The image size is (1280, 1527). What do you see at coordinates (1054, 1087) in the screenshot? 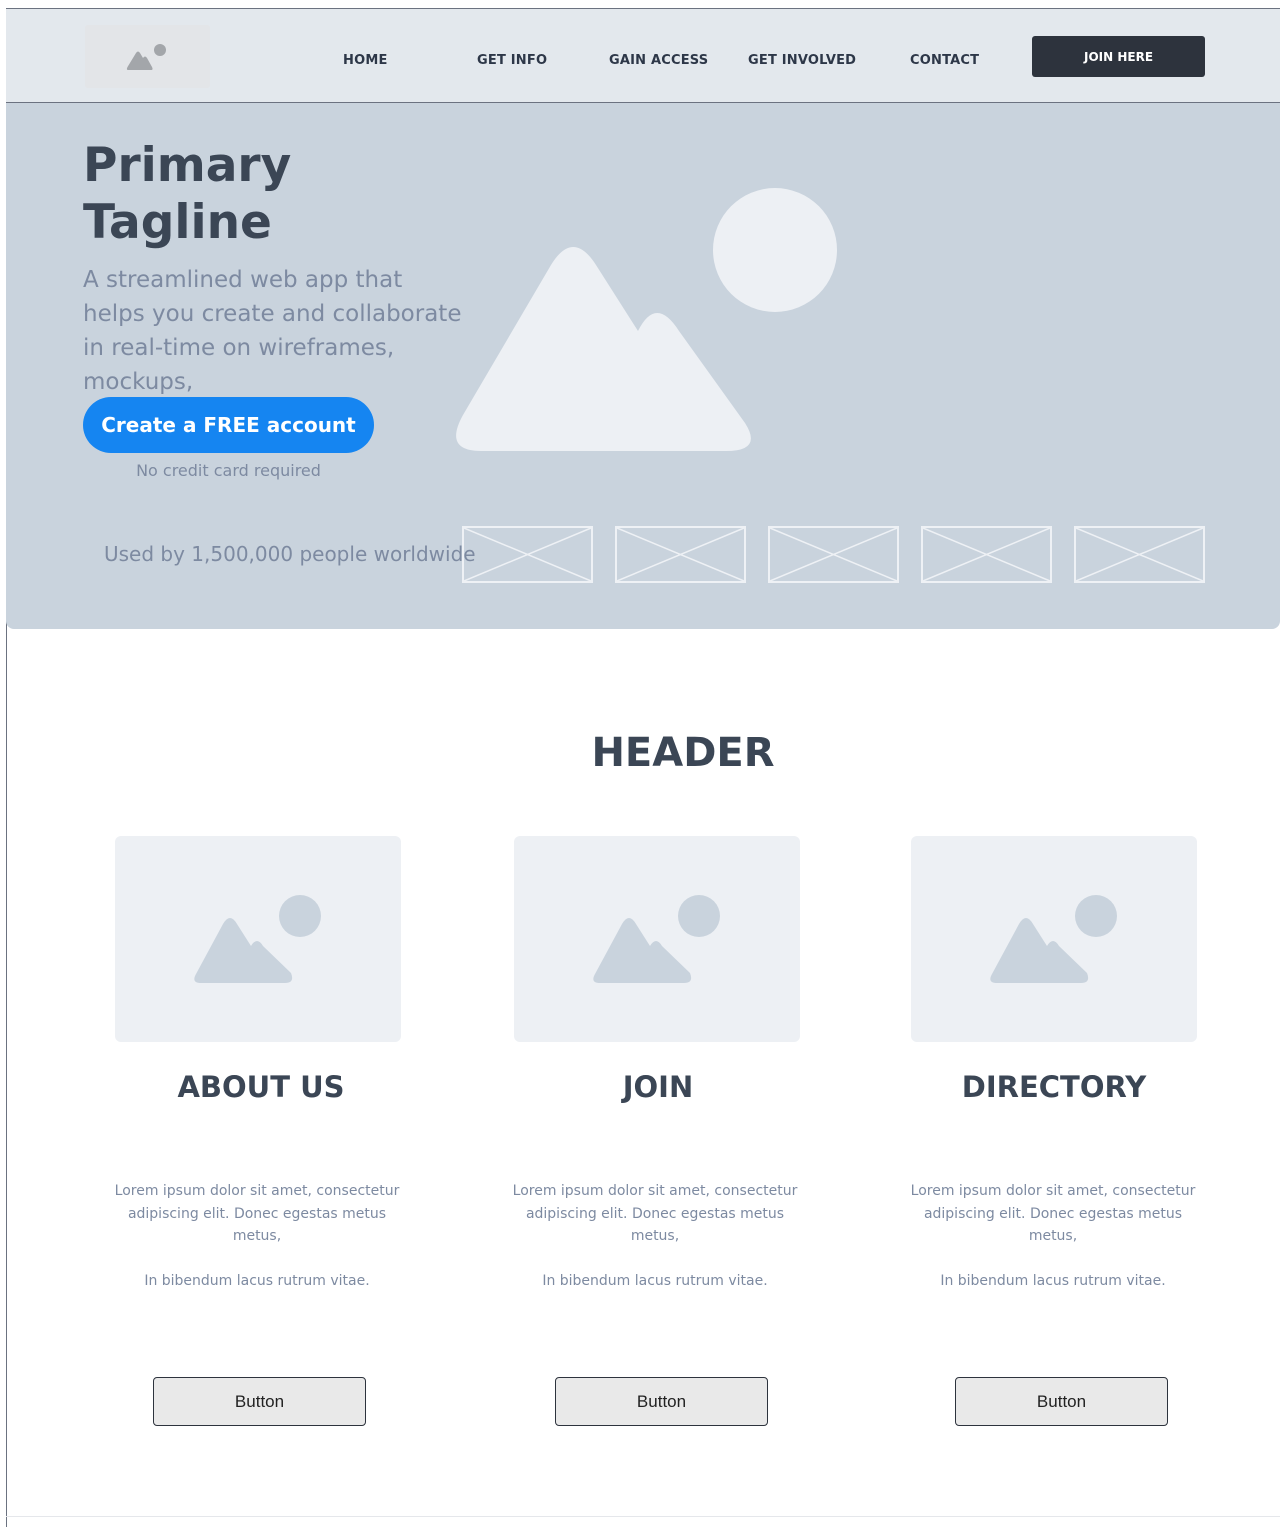
I see `card-title-directory: DIRECTORY` at bounding box center [1054, 1087].